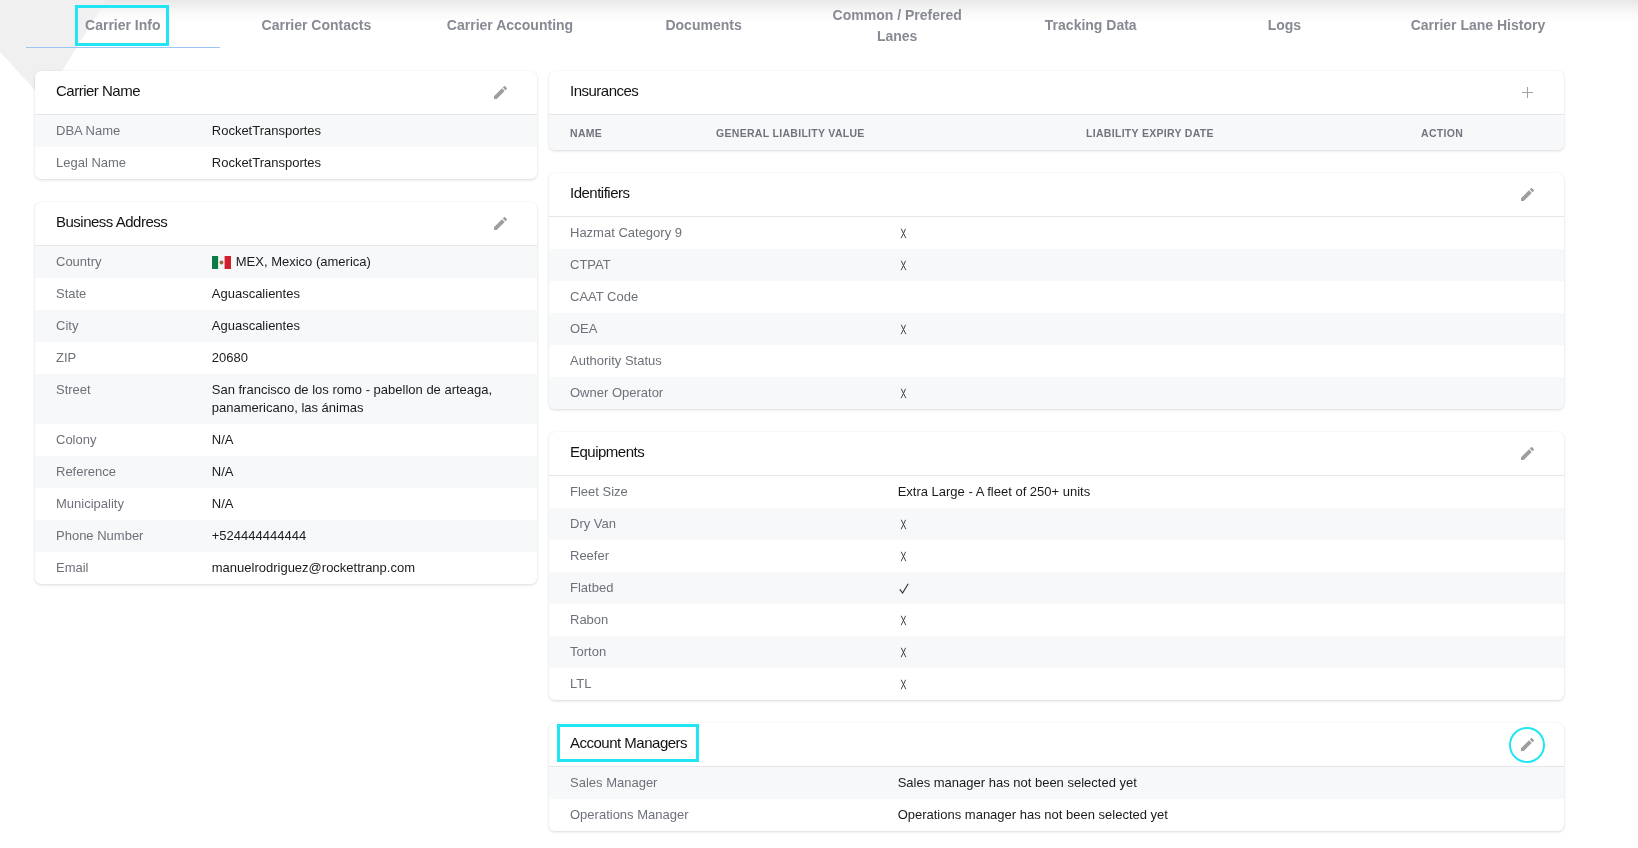  I want to click on tab: Logs, so click(1284, 24).